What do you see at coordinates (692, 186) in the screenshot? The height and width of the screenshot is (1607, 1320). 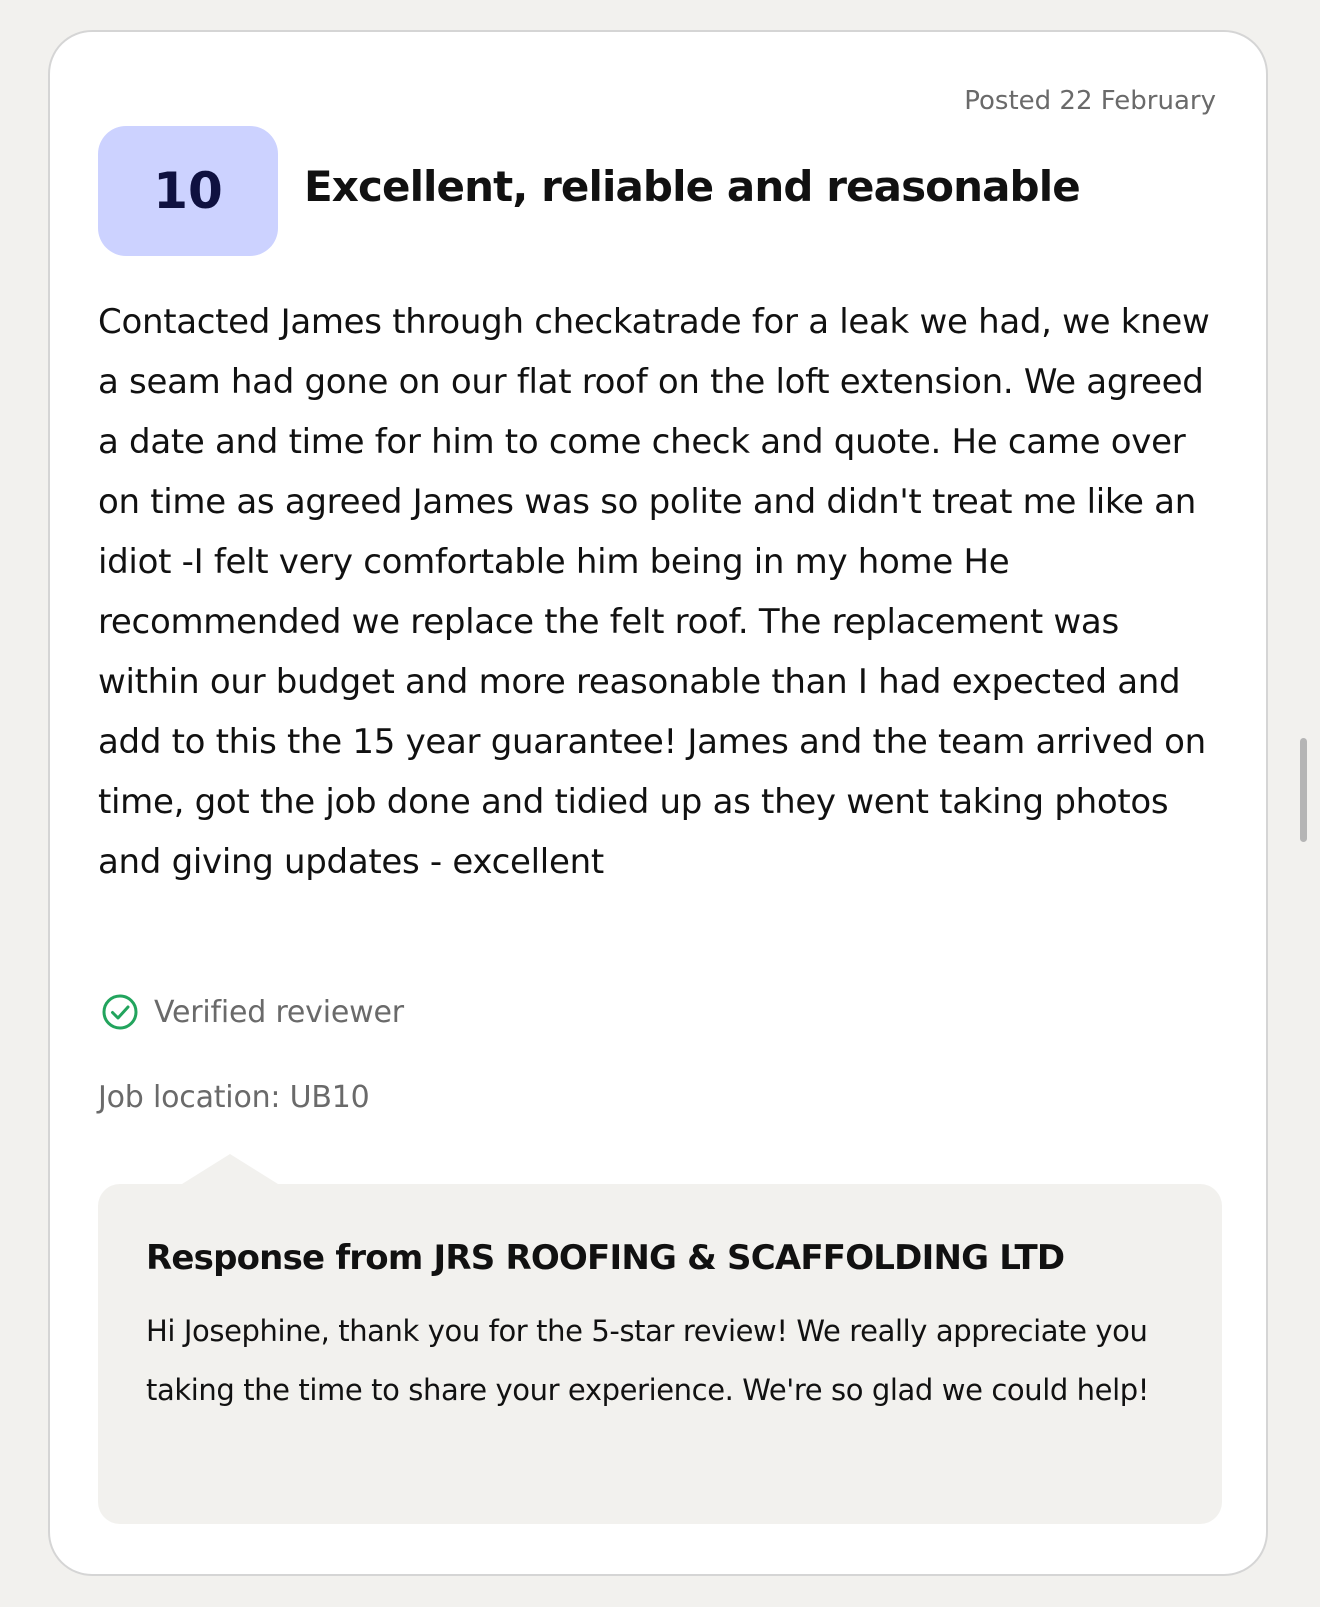 I see `review-title: Excellent, reliable and reasonable` at bounding box center [692, 186].